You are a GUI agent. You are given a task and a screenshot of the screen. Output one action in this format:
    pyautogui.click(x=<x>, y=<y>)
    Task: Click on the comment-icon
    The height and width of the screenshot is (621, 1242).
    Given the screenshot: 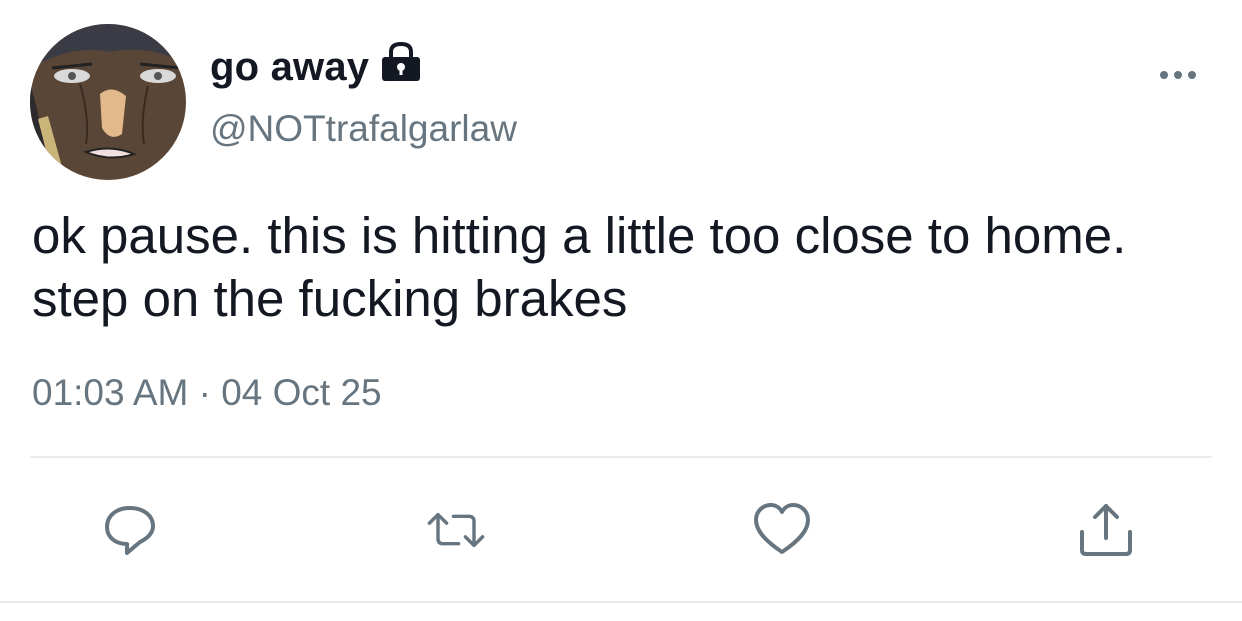 What is the action you would take?
    pyautogui.click(x=130, y=530)
    